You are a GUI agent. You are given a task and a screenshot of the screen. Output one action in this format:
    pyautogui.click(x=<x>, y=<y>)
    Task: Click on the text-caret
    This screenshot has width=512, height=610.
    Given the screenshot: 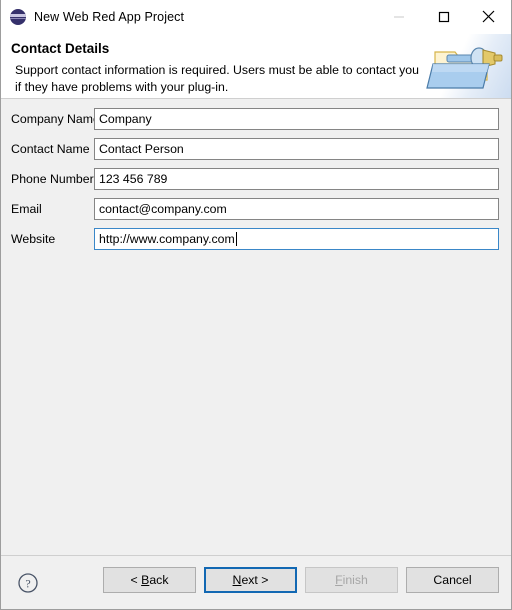 What is the action you would take?
    pyautogui.click(x=236, y=239)
    